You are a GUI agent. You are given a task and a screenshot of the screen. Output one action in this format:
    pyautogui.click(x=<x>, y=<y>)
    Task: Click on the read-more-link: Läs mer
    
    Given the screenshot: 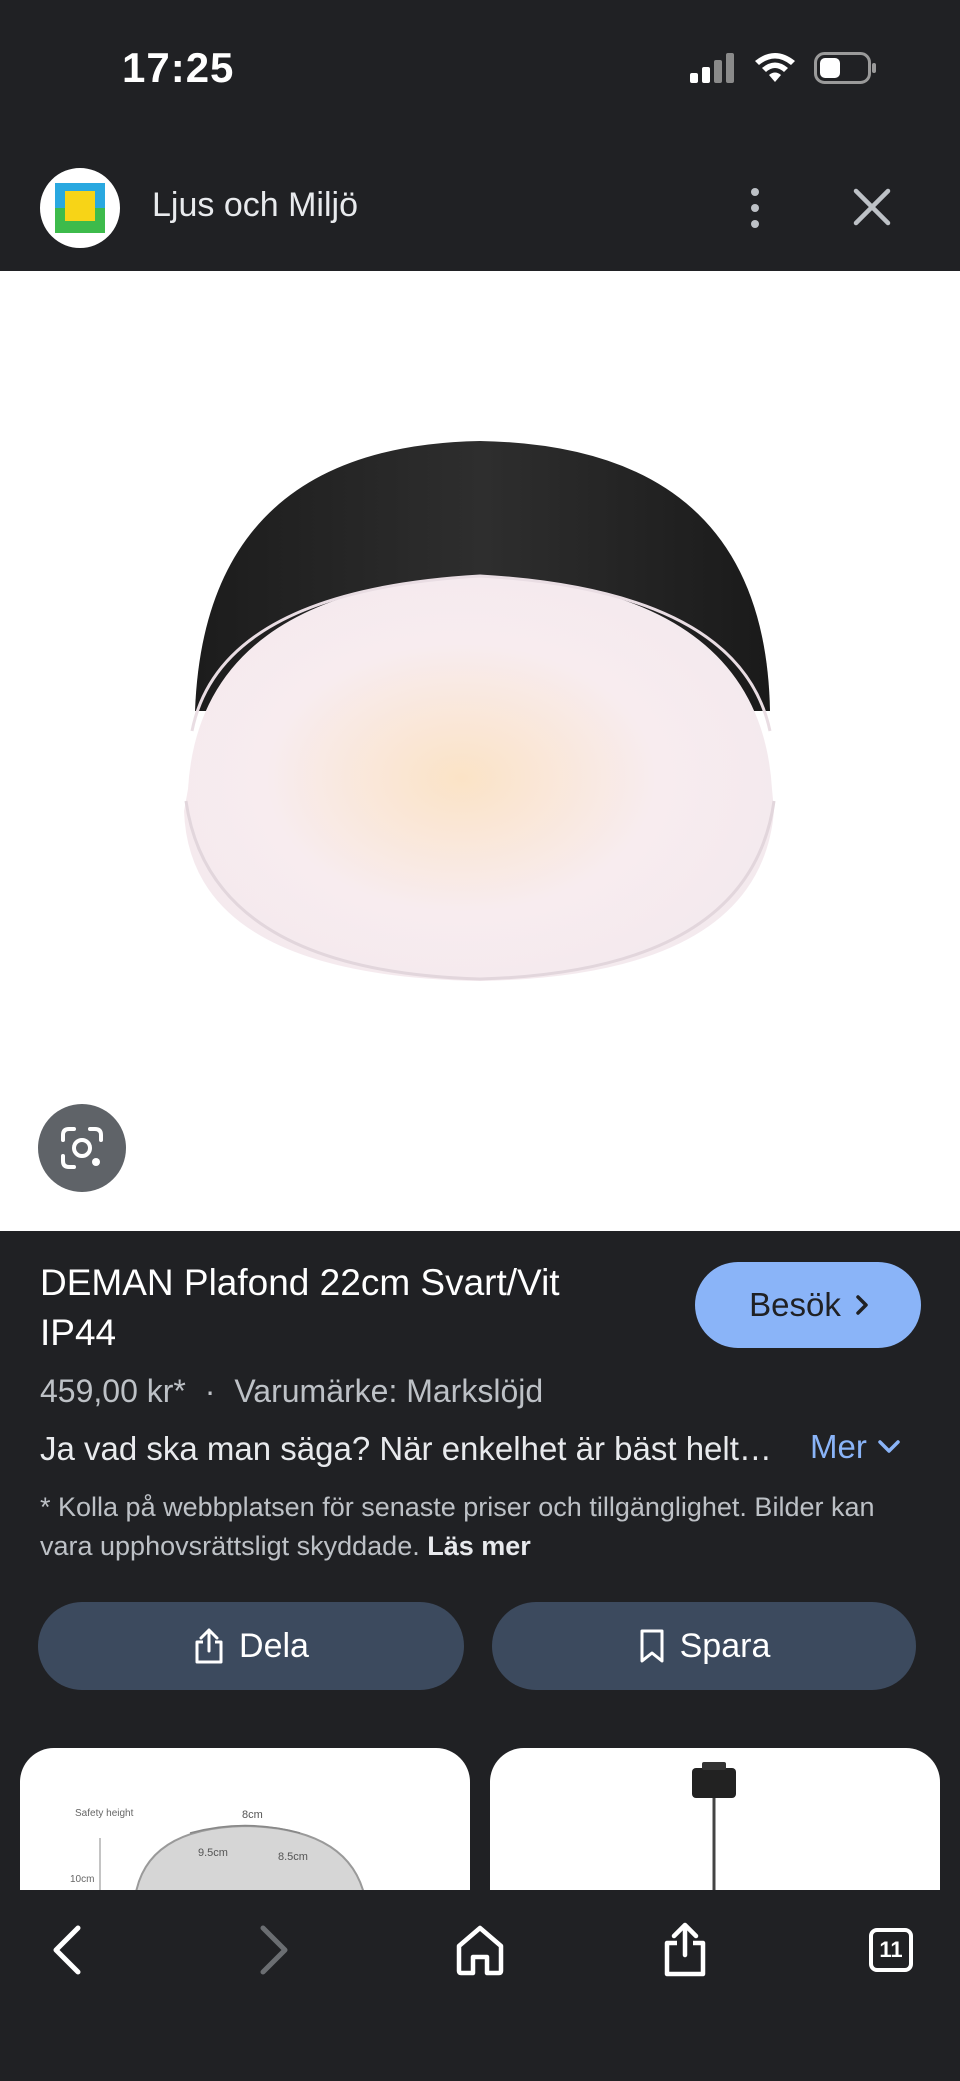 What is the action you would take?
    pyautogui.click(x=479, y=1546)
    